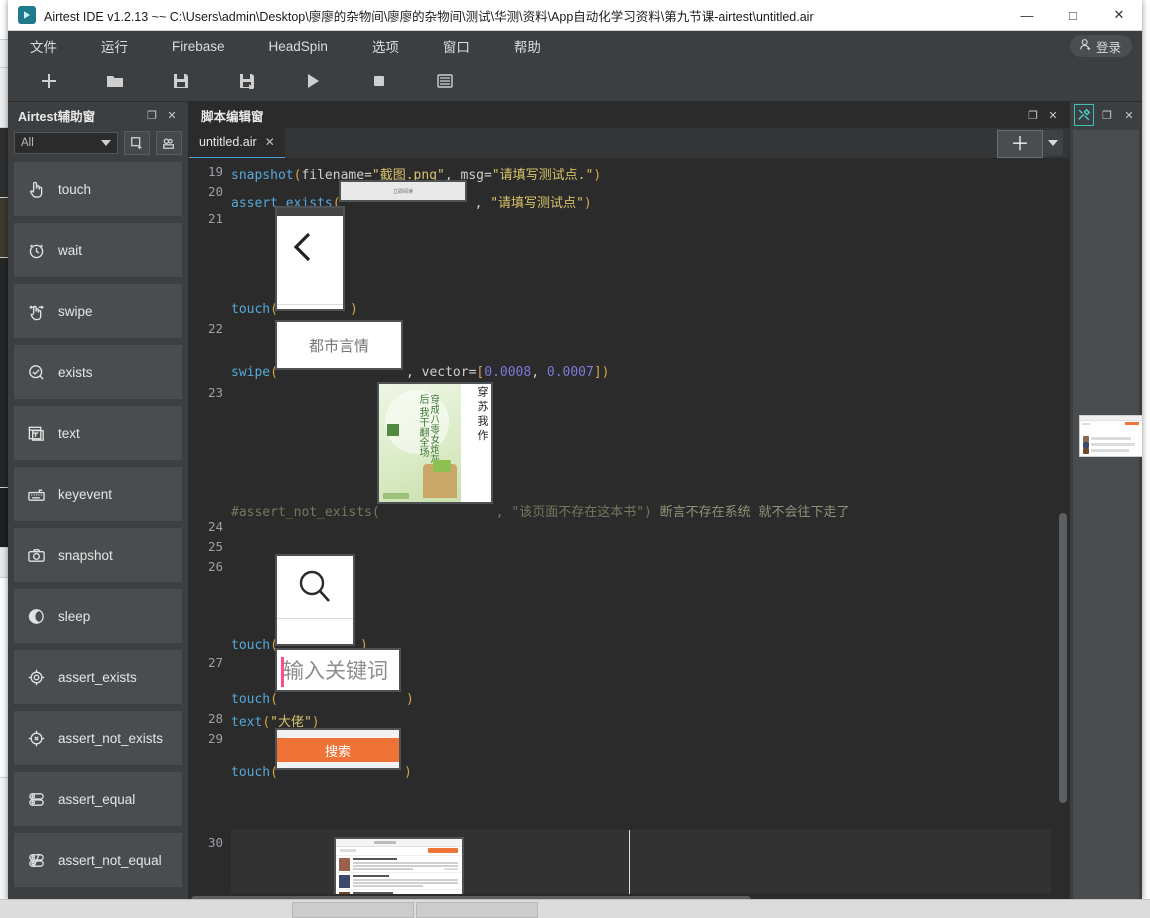 The height and width of the screenshot is (918, 1150). I want to click on tab-untitled-air: untitled.air ✕, so click(237, 143).